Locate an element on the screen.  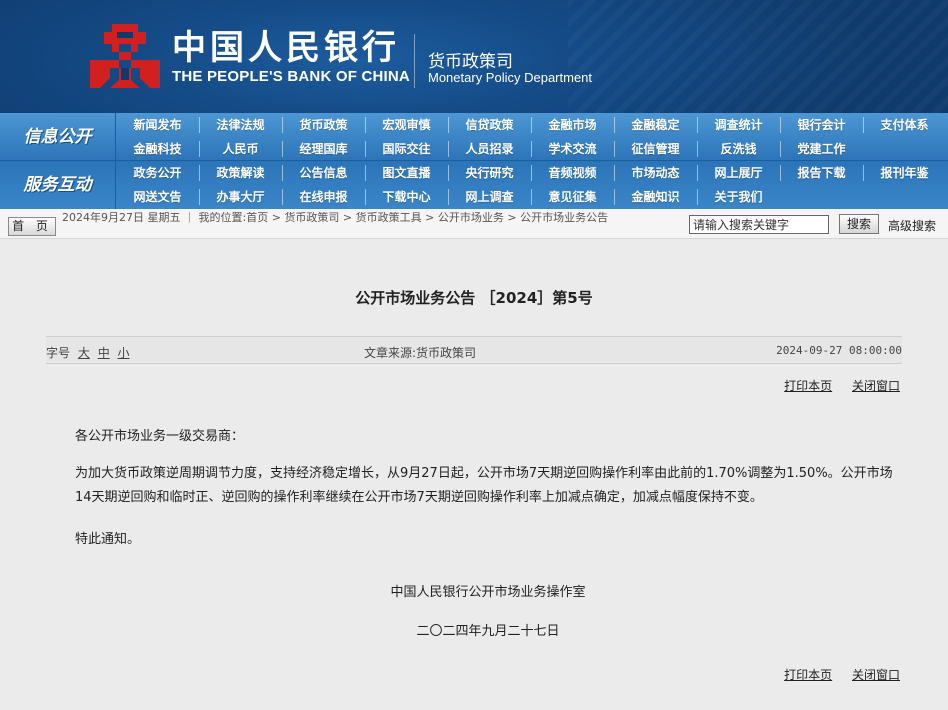
search-button: 搜索 is located at coordinates (859, 224).